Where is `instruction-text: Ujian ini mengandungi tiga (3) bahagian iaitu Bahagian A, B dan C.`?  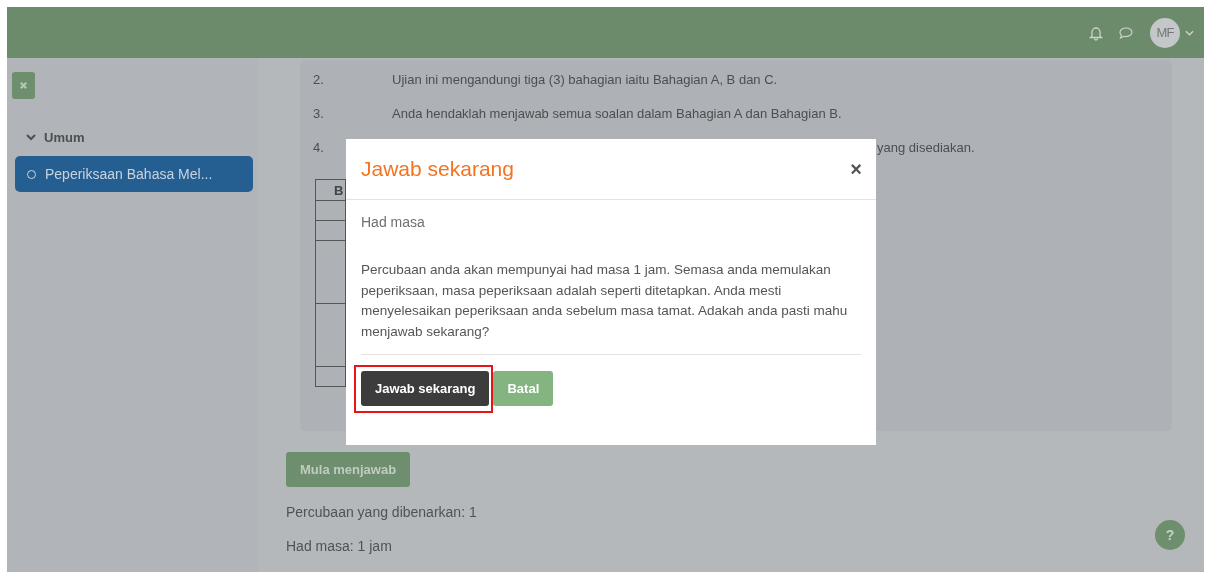 instruction-text: Ujian ini mengandungi tiga (3) bahagian iaitu Bahagian A, B dan C. is located at coordinates (585, 80).